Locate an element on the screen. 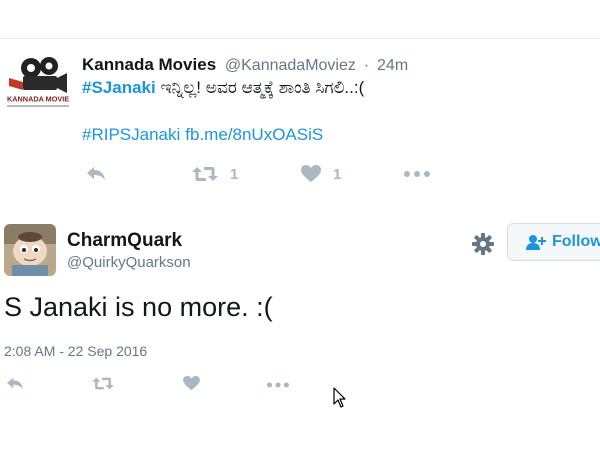 The height and width of the screenshot is (450, 600). tweet1-author-name: Kannada Movies is located at coordinates (149, 64).